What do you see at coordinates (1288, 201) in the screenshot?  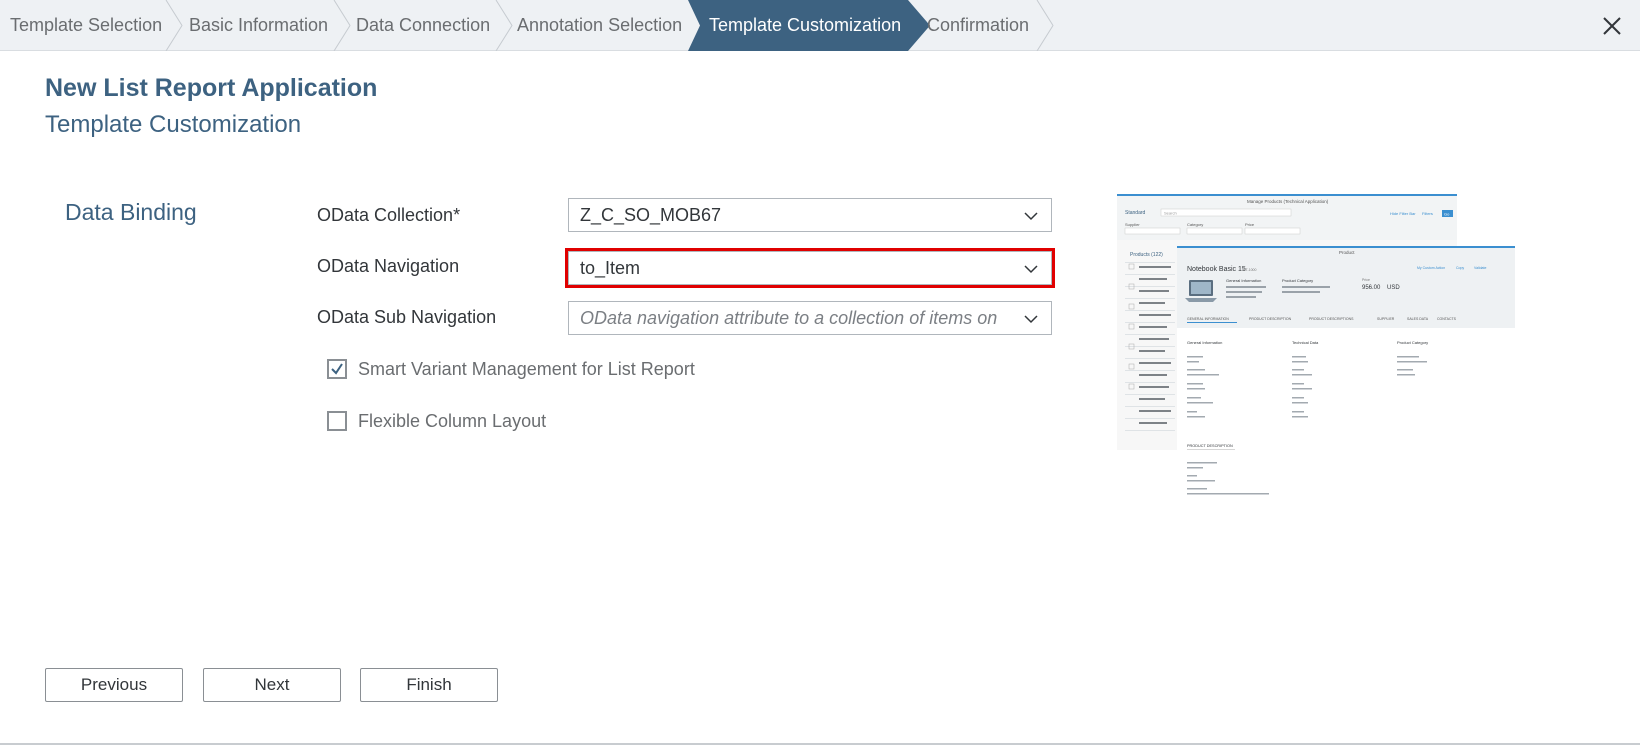 I see `preview-list-header: Manage Products (Technical Application)` at bounding box center [1288, 201].